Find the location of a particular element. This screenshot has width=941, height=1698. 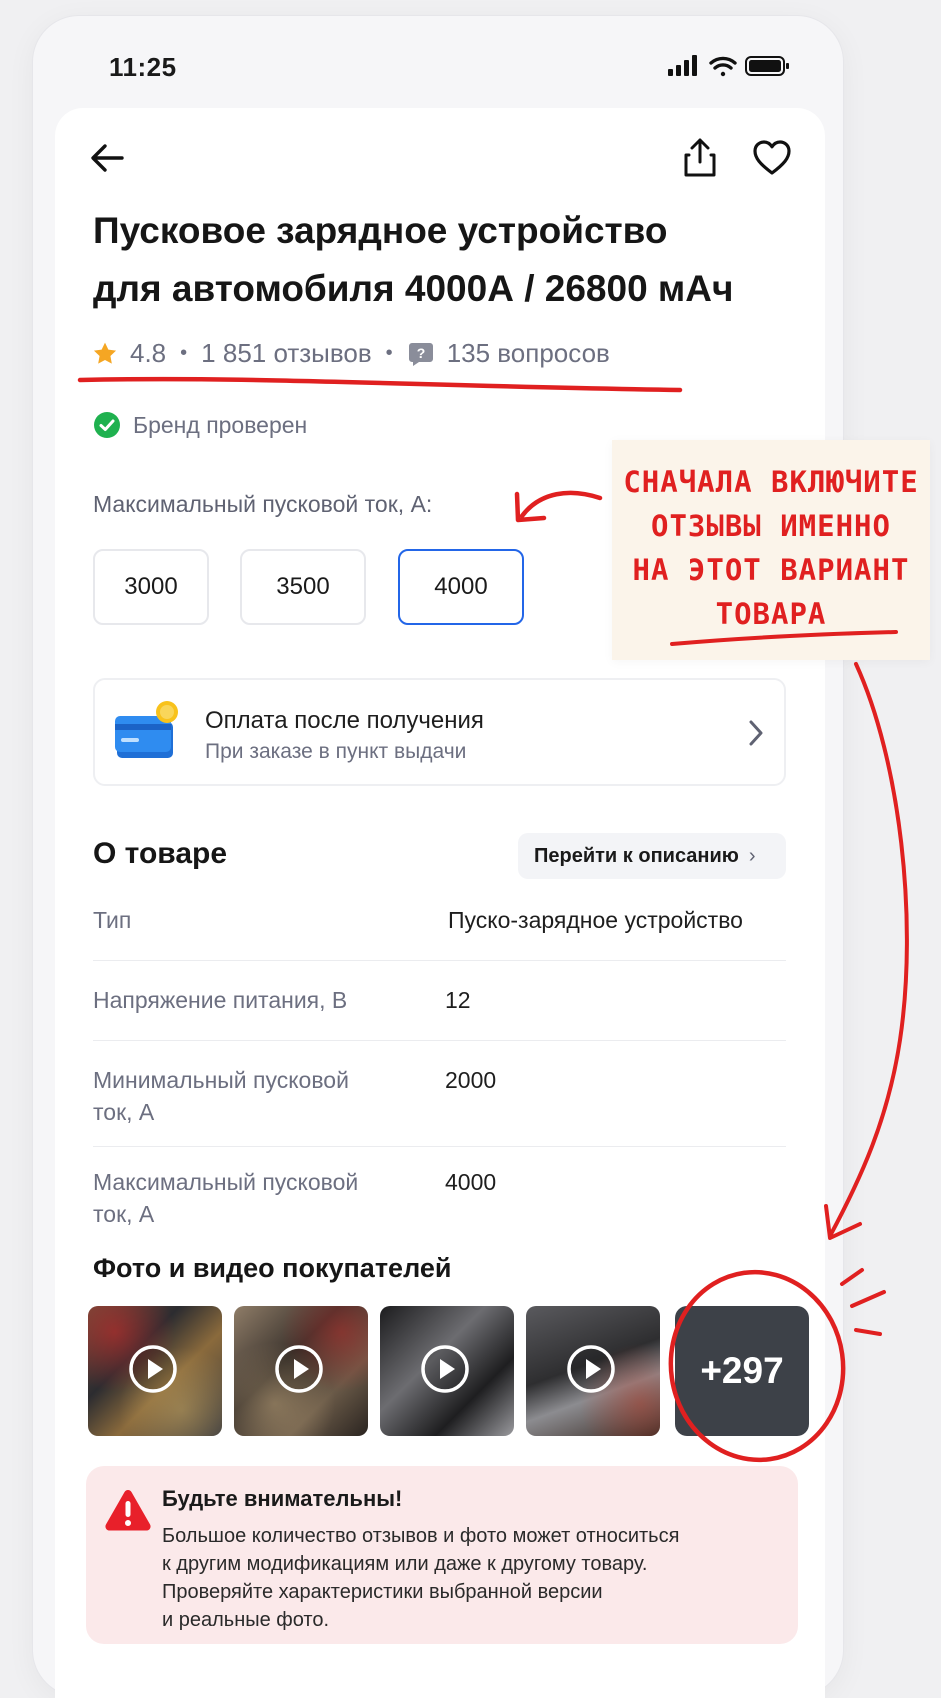

question-bubble-icon: ? is located at coordinates (420, 354).